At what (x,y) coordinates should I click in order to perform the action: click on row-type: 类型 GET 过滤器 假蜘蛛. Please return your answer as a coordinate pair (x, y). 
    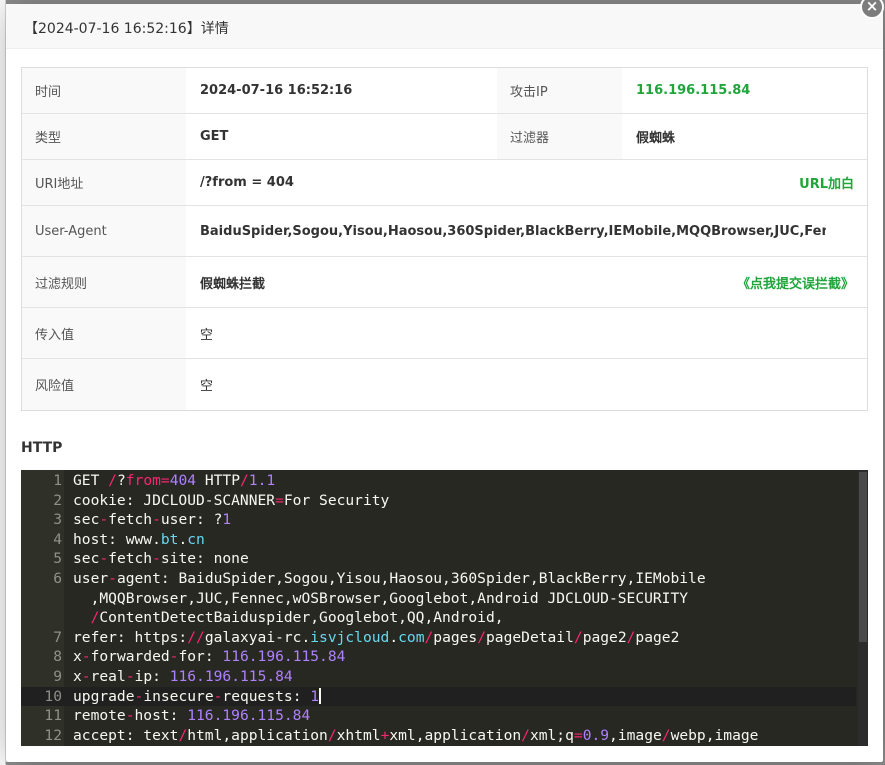
    Looking at the image, I should click on (444, 137).